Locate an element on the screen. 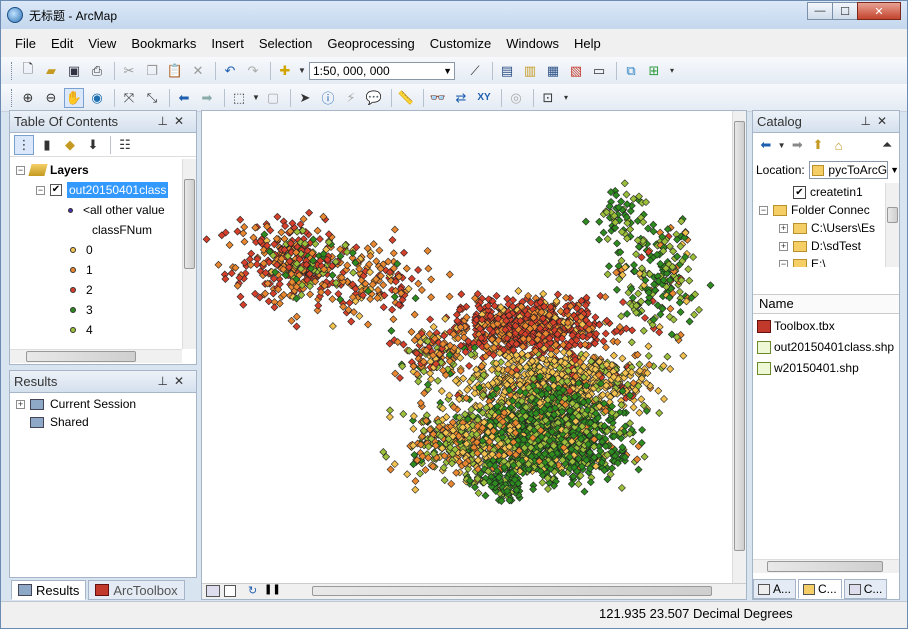  catalog-horizontal-scrollbar is located at coordinates (826, 566).